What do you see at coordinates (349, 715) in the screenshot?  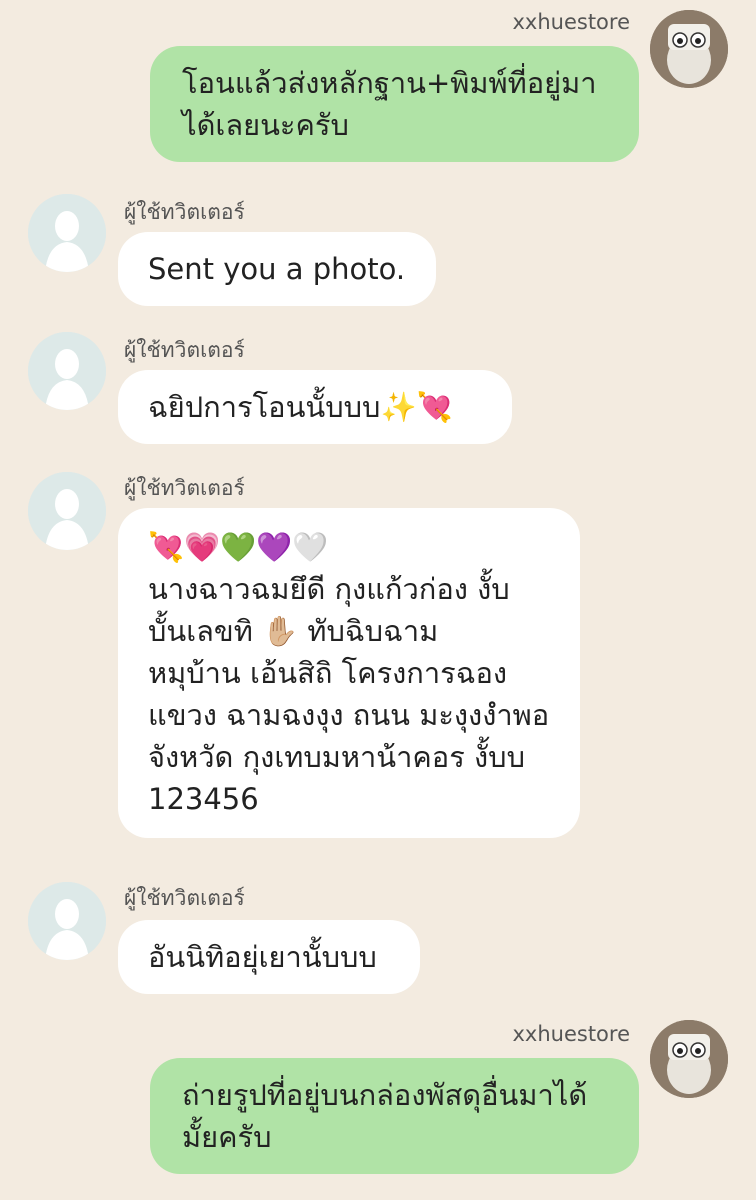 I see `message-line: แขวง ฉามฉงงุง ถนน มะงุงงำพอ` at bounding box center [349, 715].